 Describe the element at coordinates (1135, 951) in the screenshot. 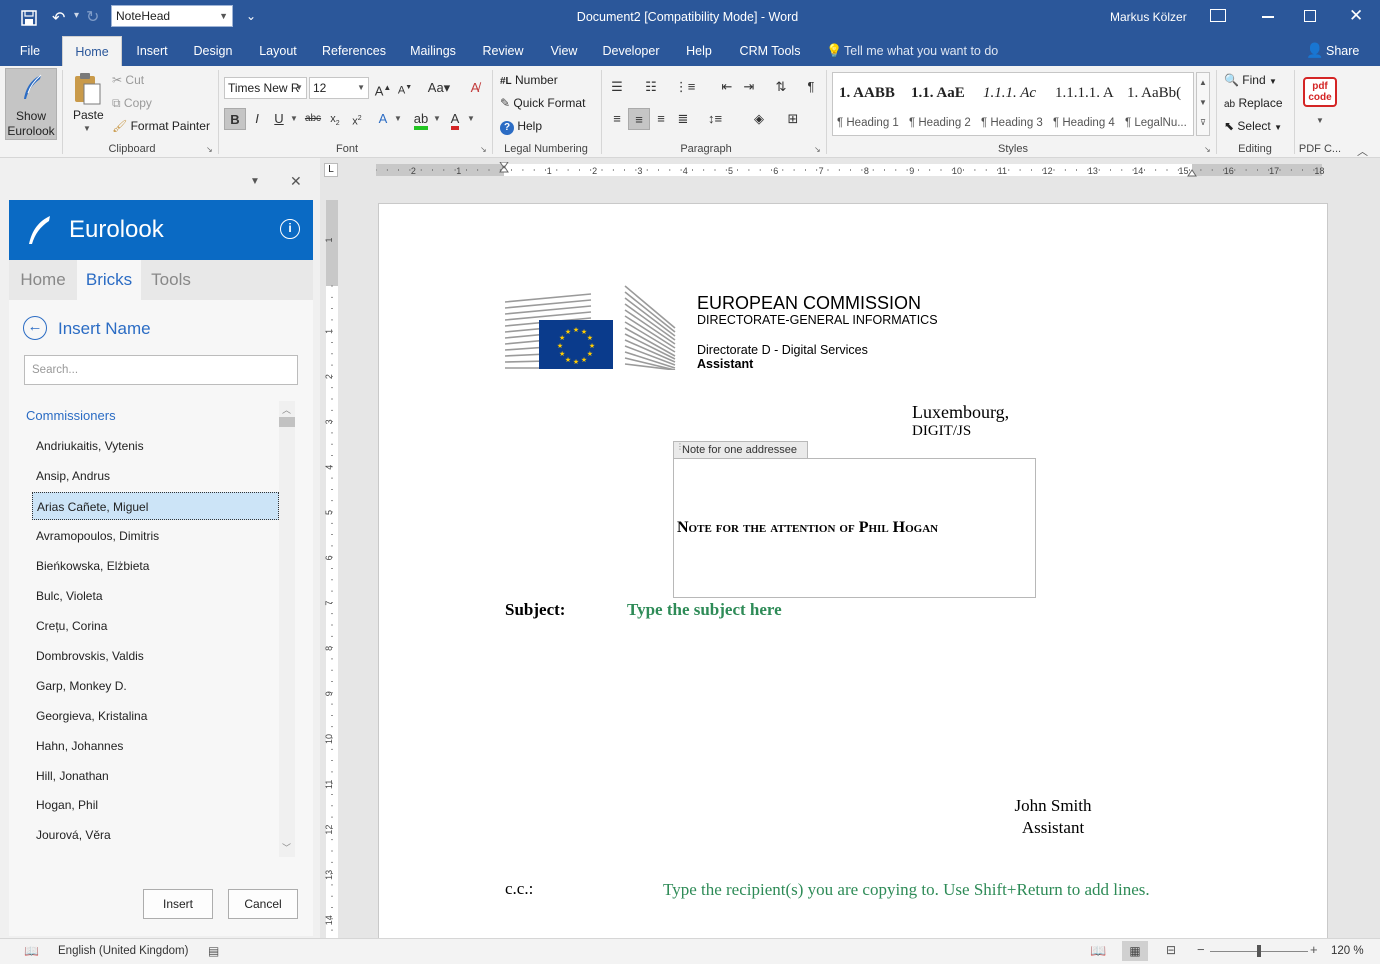

I see `print-layout-icon: ▦` at that location.